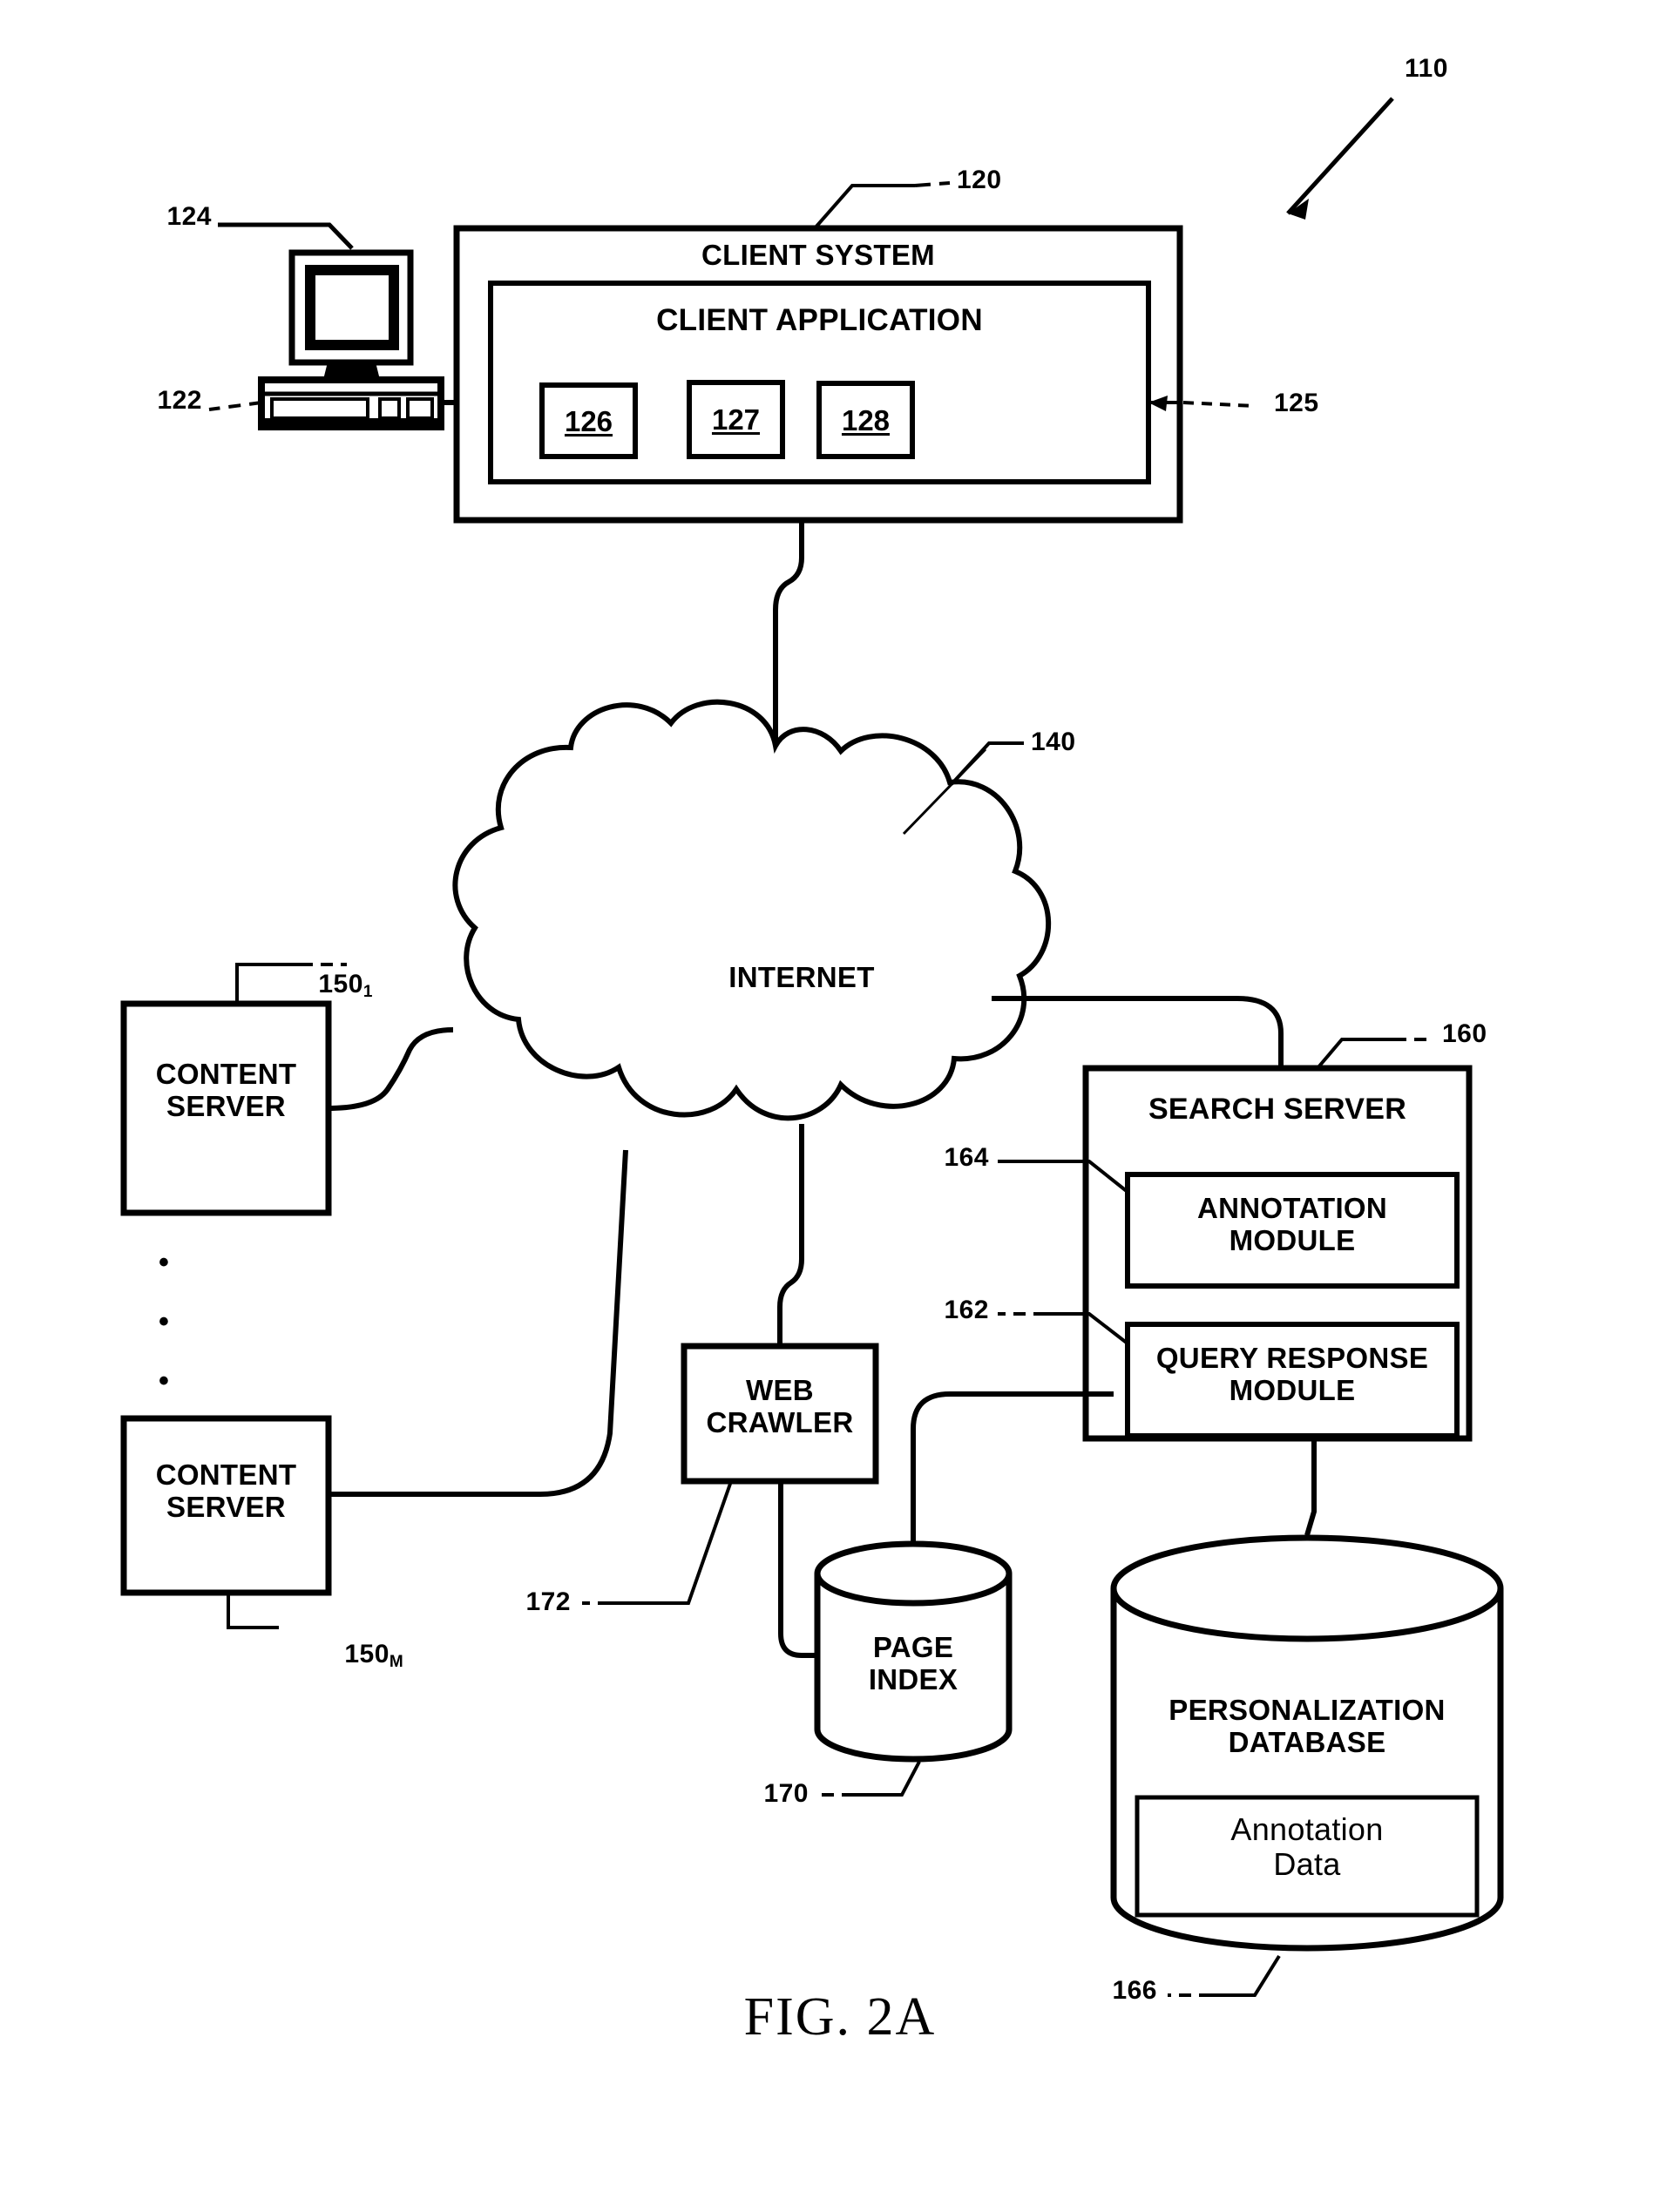 Image resolution: width=1680 pixels, height=2186 pixels. What do you see at coordinates (798, 1569) in the screenshot?
I see `link-webcrawler-to-pageindex` at bounding box center [798, 1569].